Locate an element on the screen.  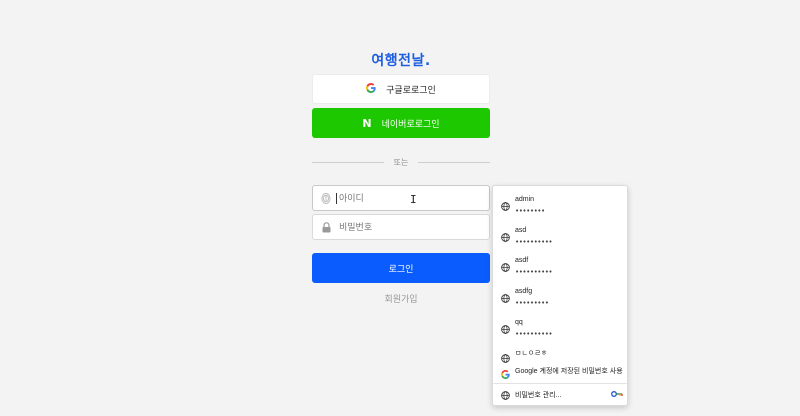
divider-text: 또는 is located at coordinates (401, 162).